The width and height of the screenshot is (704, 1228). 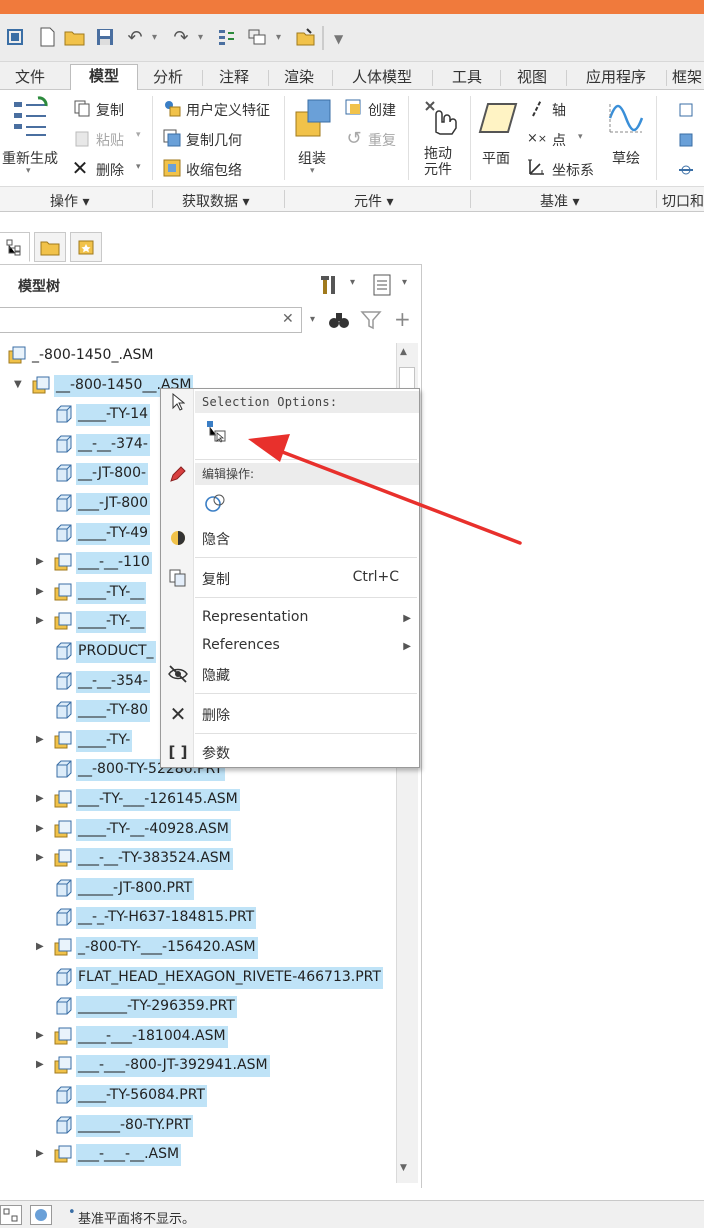 I want to click on delete-dropdown-icon: ▾, so click(x=138, y=167).